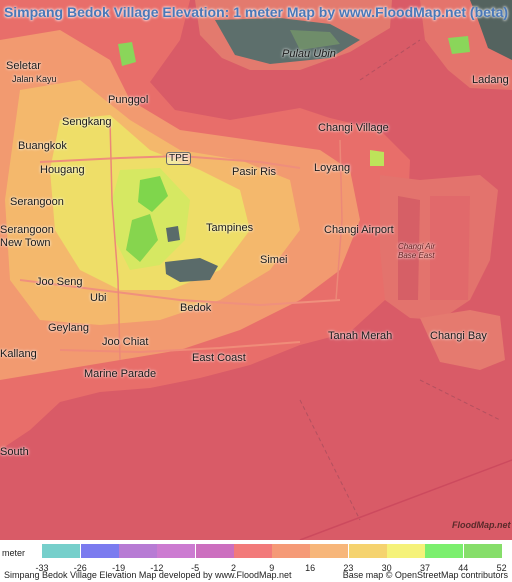 The width and height of the screenshot is (512, 582). I want to click on place-seletar: Seletar, so click(23, 66).